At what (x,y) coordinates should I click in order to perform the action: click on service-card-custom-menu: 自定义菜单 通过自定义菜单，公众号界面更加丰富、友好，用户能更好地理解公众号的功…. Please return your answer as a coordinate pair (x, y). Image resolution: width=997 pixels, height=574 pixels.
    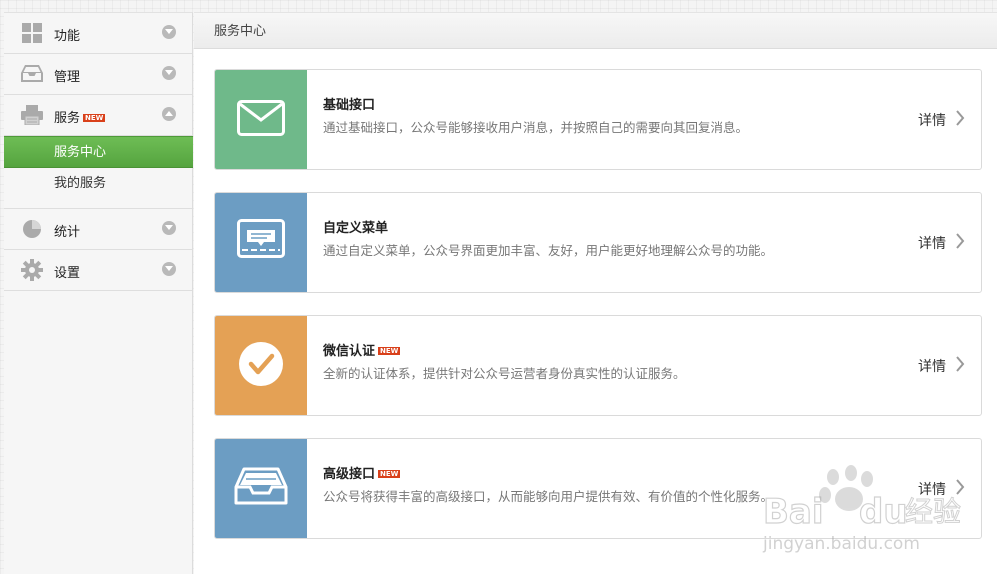
    Looking at the image, I should click on (598, 242).